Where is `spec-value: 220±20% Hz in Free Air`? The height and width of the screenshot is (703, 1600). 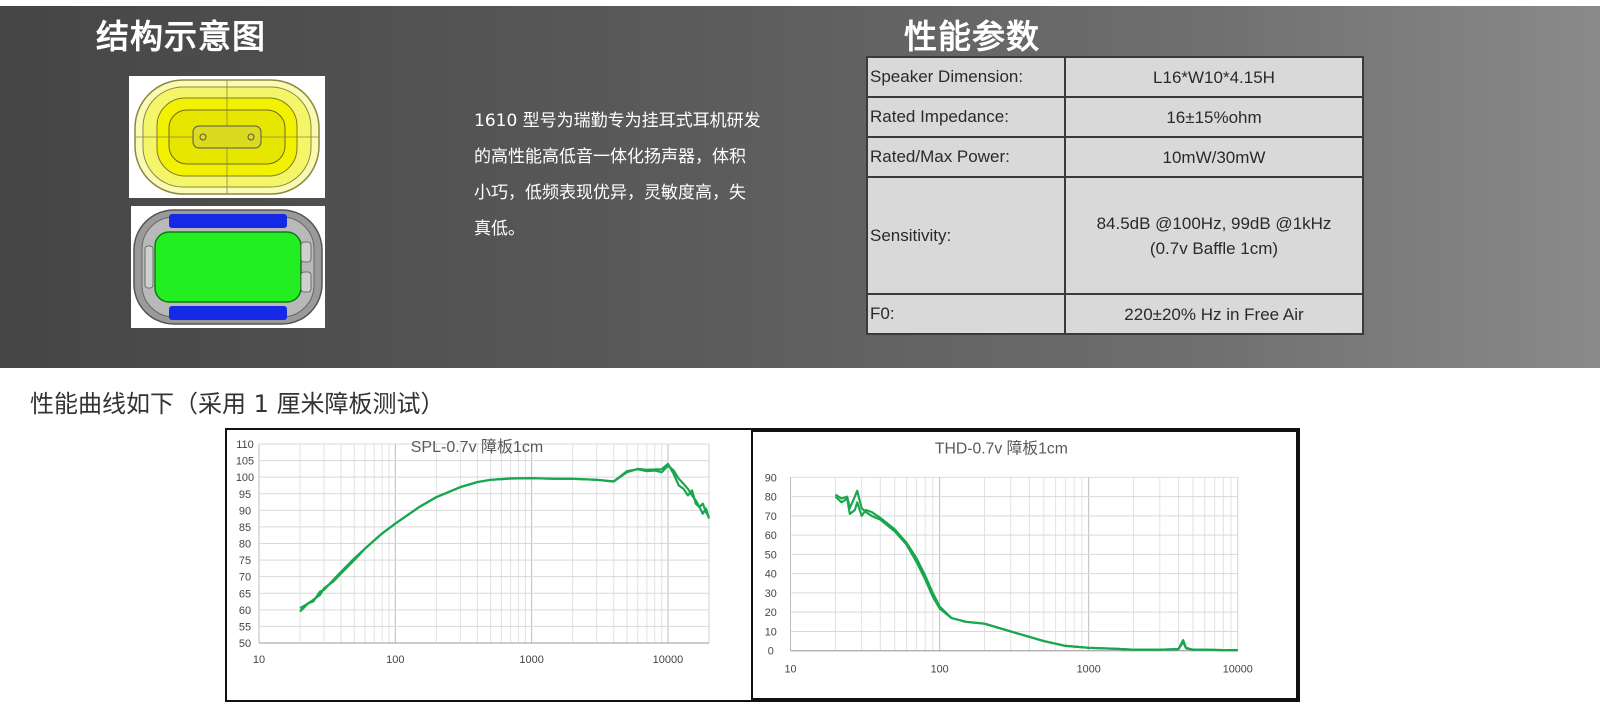 spec-value: 220±20% Hz in Free Air is located at coordinates (1214, 314).